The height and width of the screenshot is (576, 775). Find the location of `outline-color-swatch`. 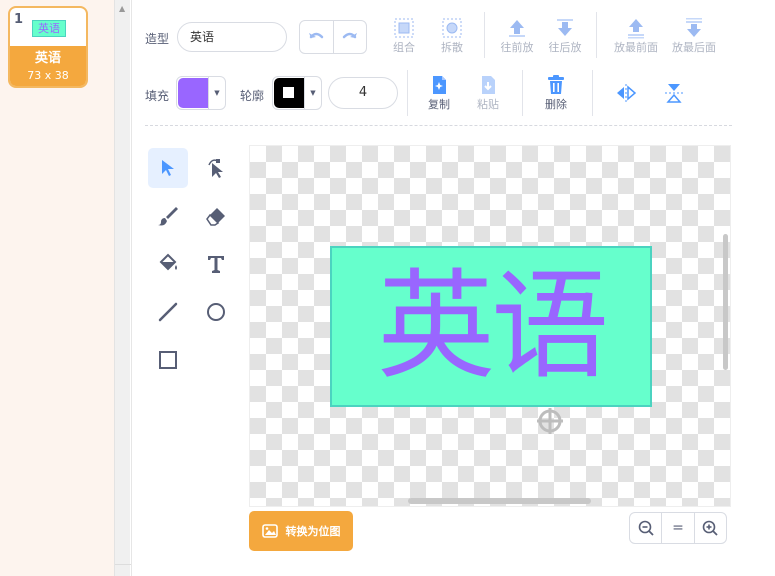

outline-color-swatch is located at coordinates (289, 93).